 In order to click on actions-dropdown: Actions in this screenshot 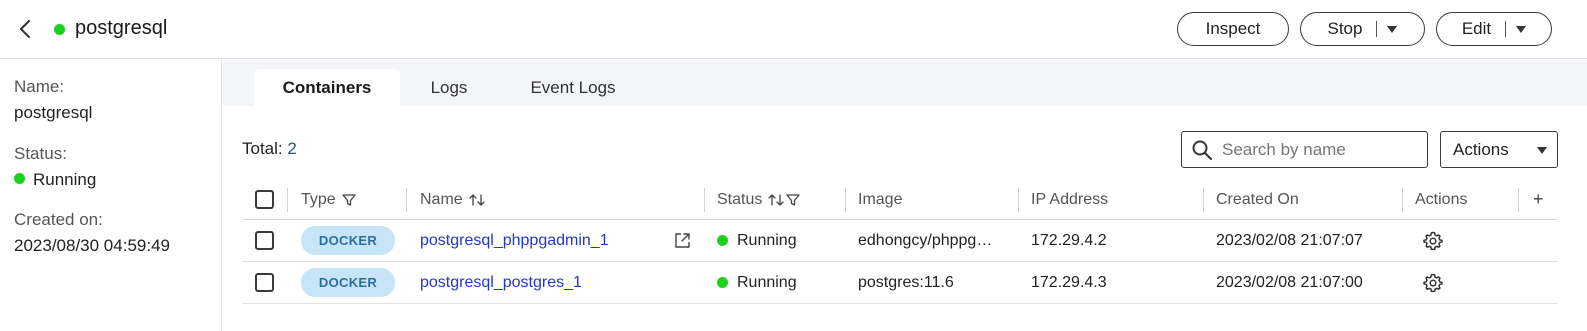, I will do `click(1499, 149)`.